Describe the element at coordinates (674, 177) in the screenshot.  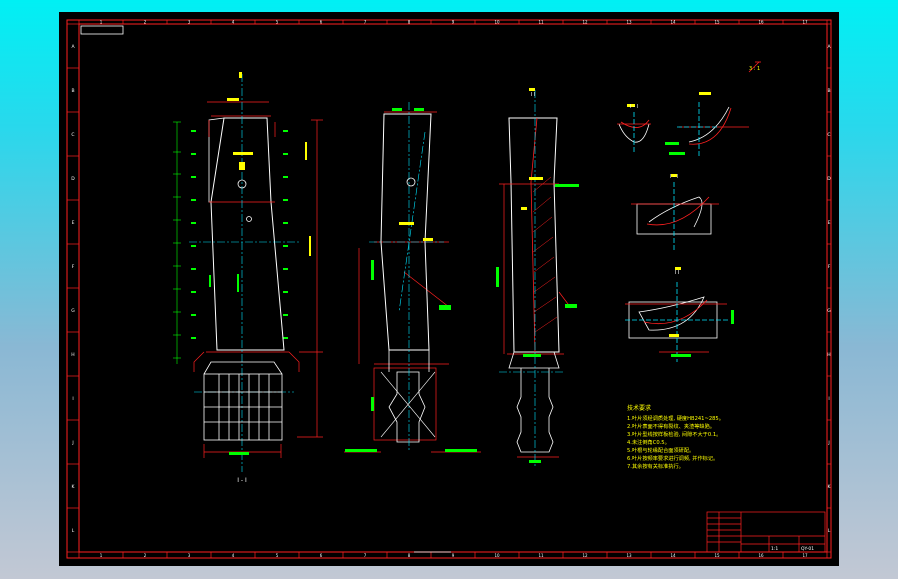
I see `section-b-label: I - I` at that location.